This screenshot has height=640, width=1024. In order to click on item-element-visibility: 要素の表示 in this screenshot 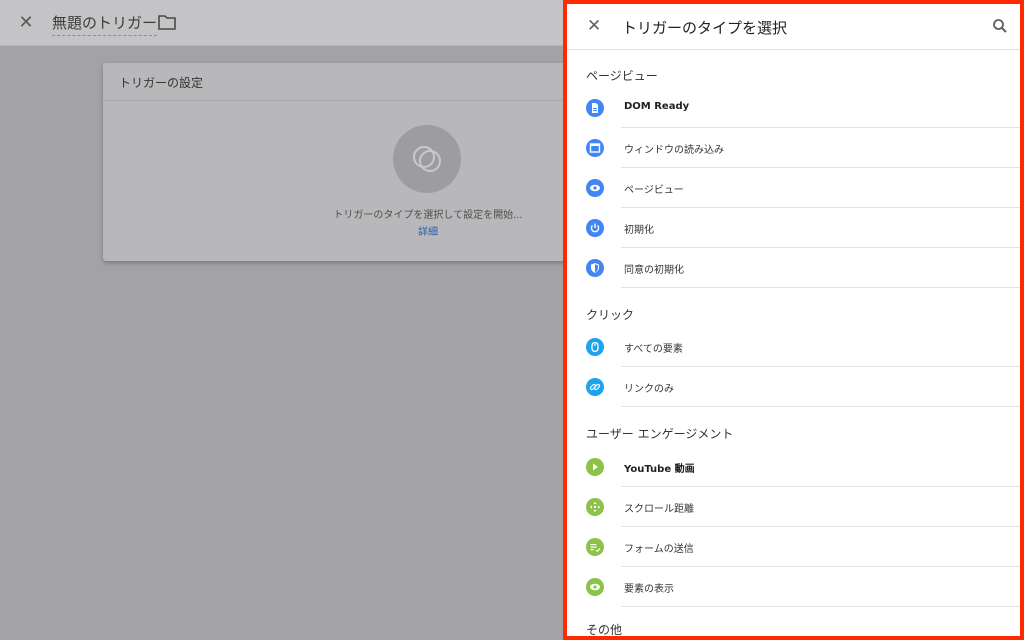, I will do `click(793, 587)`.